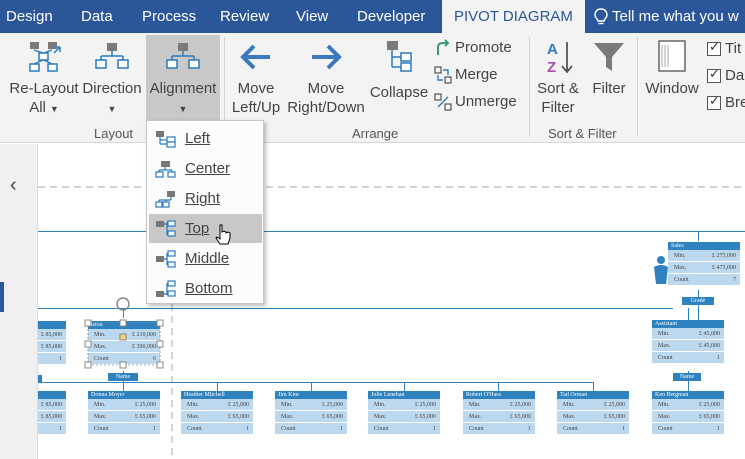  Describe the element at coordinates (183, 78) in the screenshot. I see `alignment-button: Alignment ▼` at that location.